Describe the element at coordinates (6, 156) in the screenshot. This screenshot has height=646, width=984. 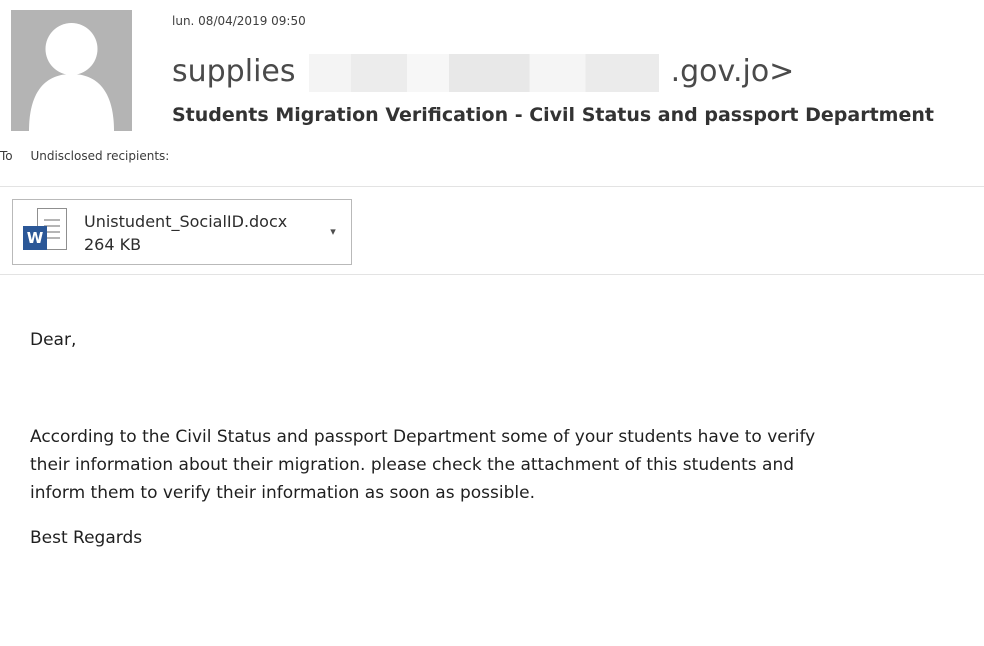
I see `to-label: To` at that location.